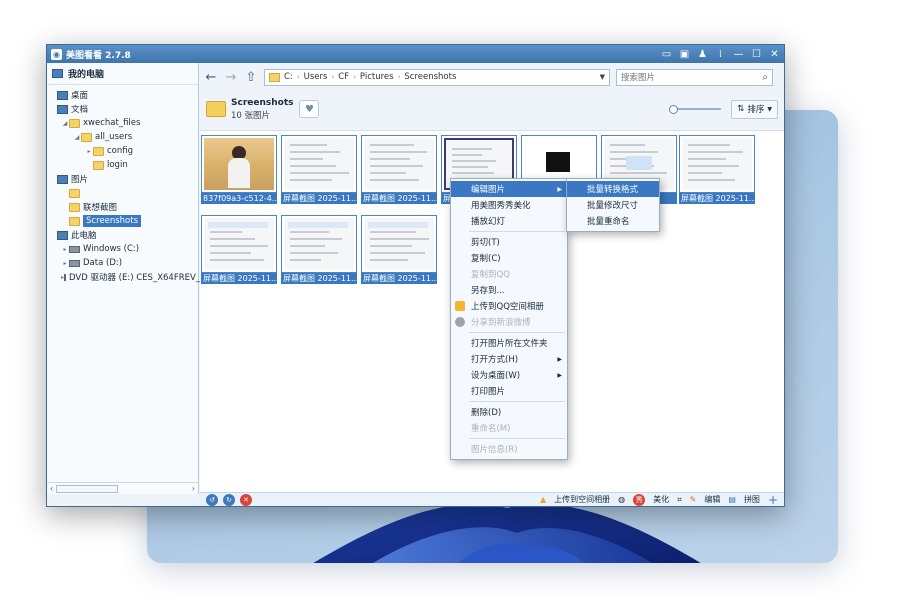 The height and width of the screenshot is (600, 900). Describe the element at coordinates (246, 499) in the screenshot. I see `delete-button: ✕` at that location.